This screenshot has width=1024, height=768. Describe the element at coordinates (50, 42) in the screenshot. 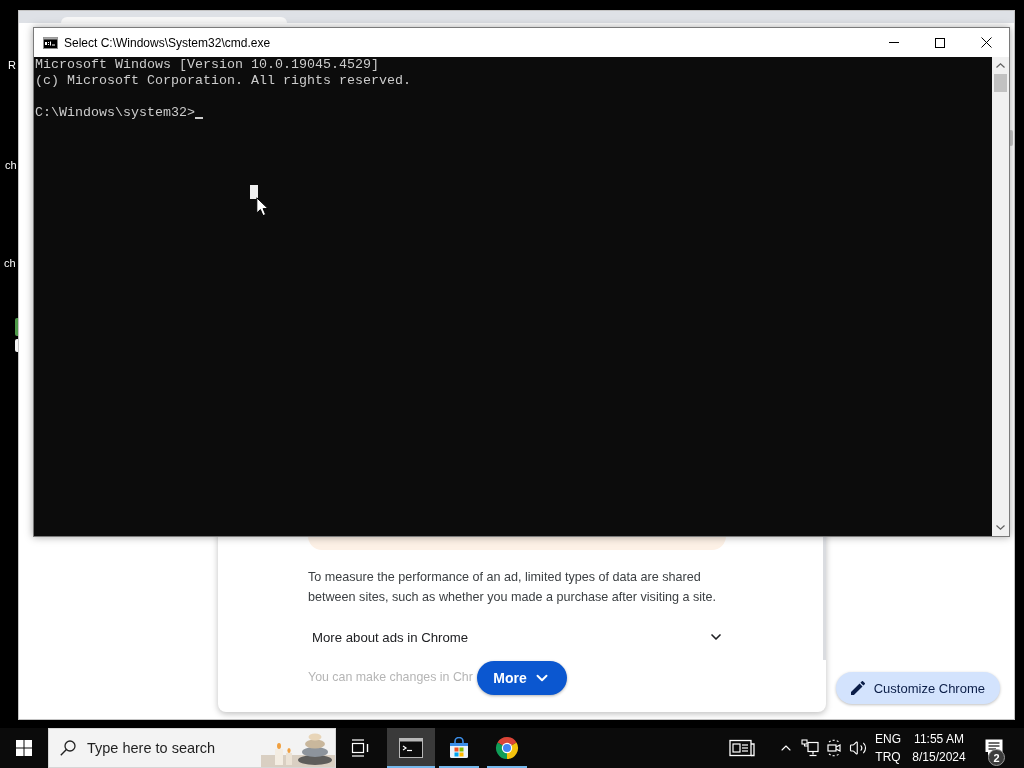

I see `console-icon` at that location.